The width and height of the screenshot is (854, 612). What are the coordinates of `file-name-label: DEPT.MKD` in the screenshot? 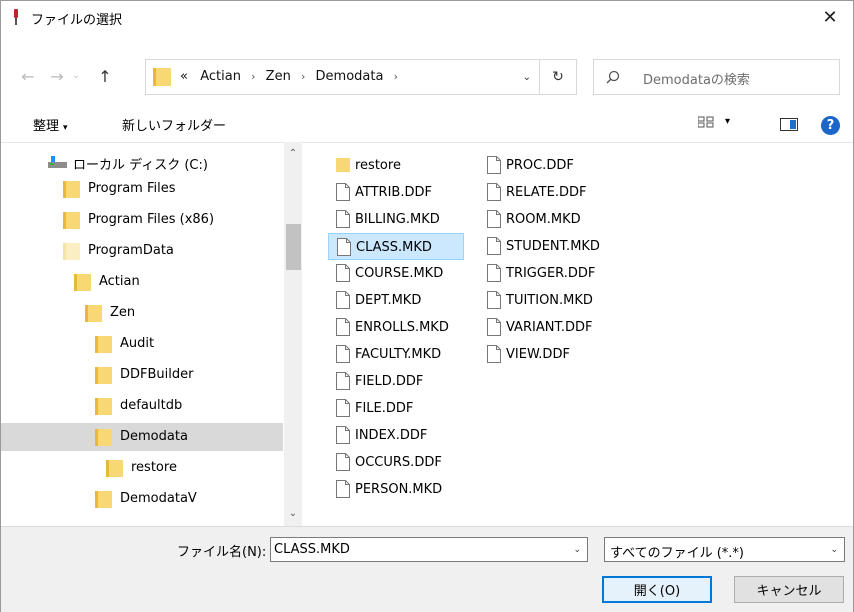 It's located at (388, 300).